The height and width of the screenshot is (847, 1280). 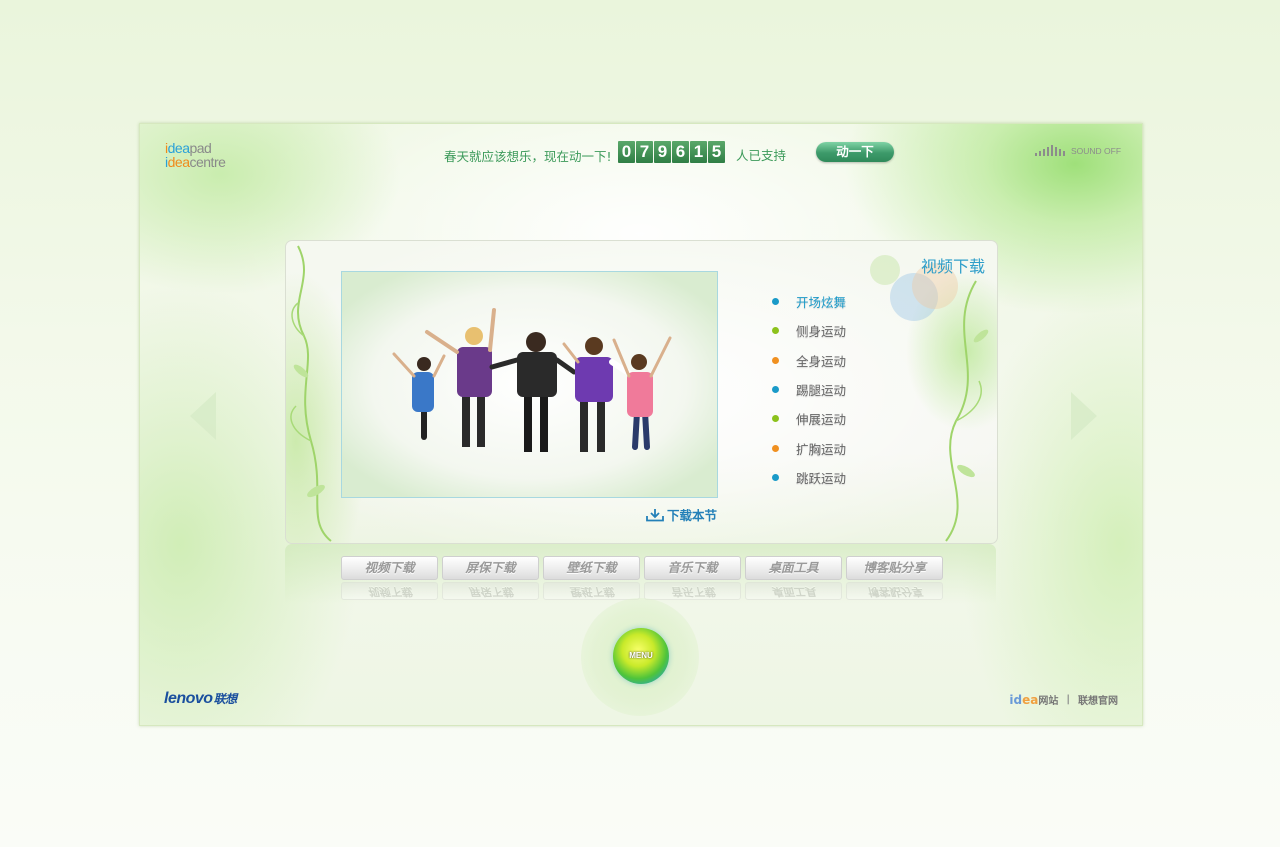 I want to click on lenovo-logo-cn: 联想, so click(x=225, y=699).